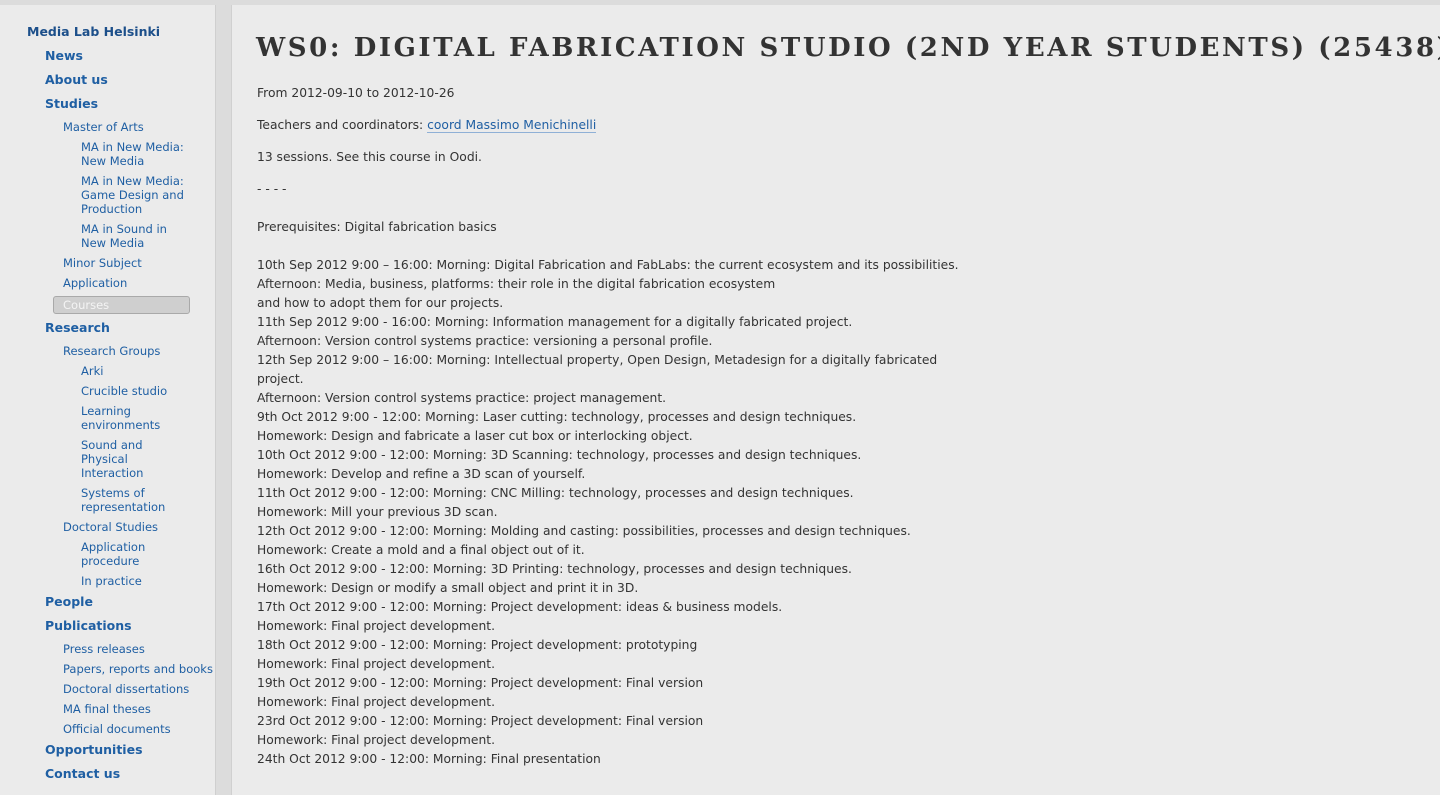  Describe the element at coordinates (107, 328) in the screenshot. I see `nav-item-research: Research` at that location.